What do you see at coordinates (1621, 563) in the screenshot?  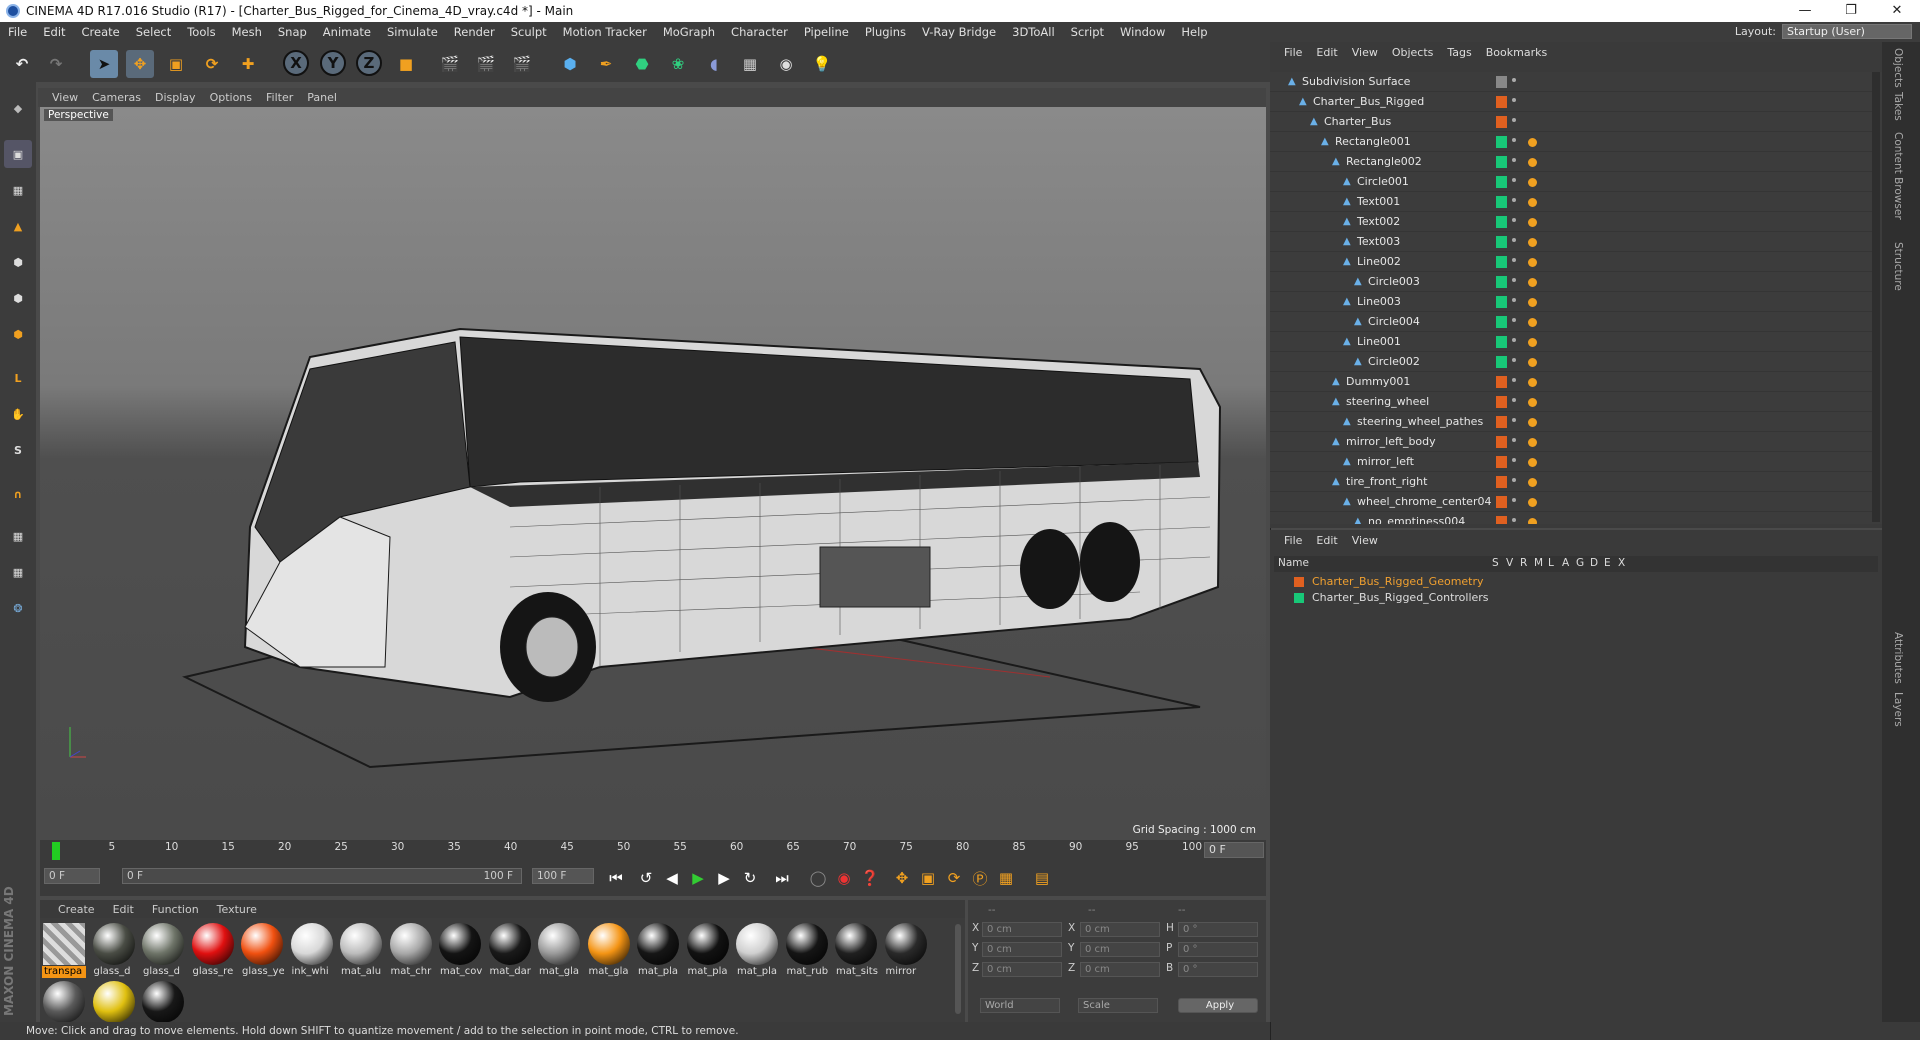 I see `layer-column-header: X` at bounding box center [1621, 563].